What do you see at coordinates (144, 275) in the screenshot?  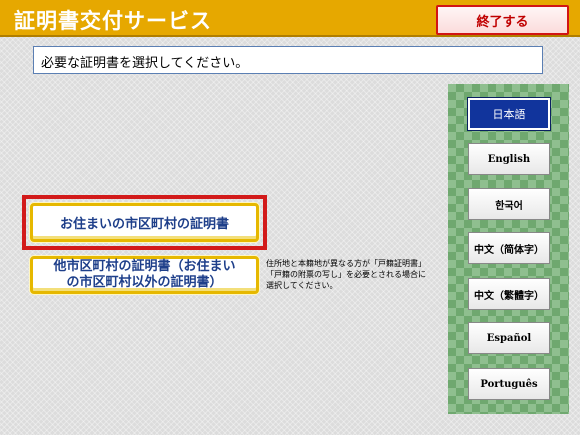 I see `other-municipality-certificate-button: 他市区町村の証明書（お住まい の市区町村以外の証明書）` at bounding box center [144, 275].